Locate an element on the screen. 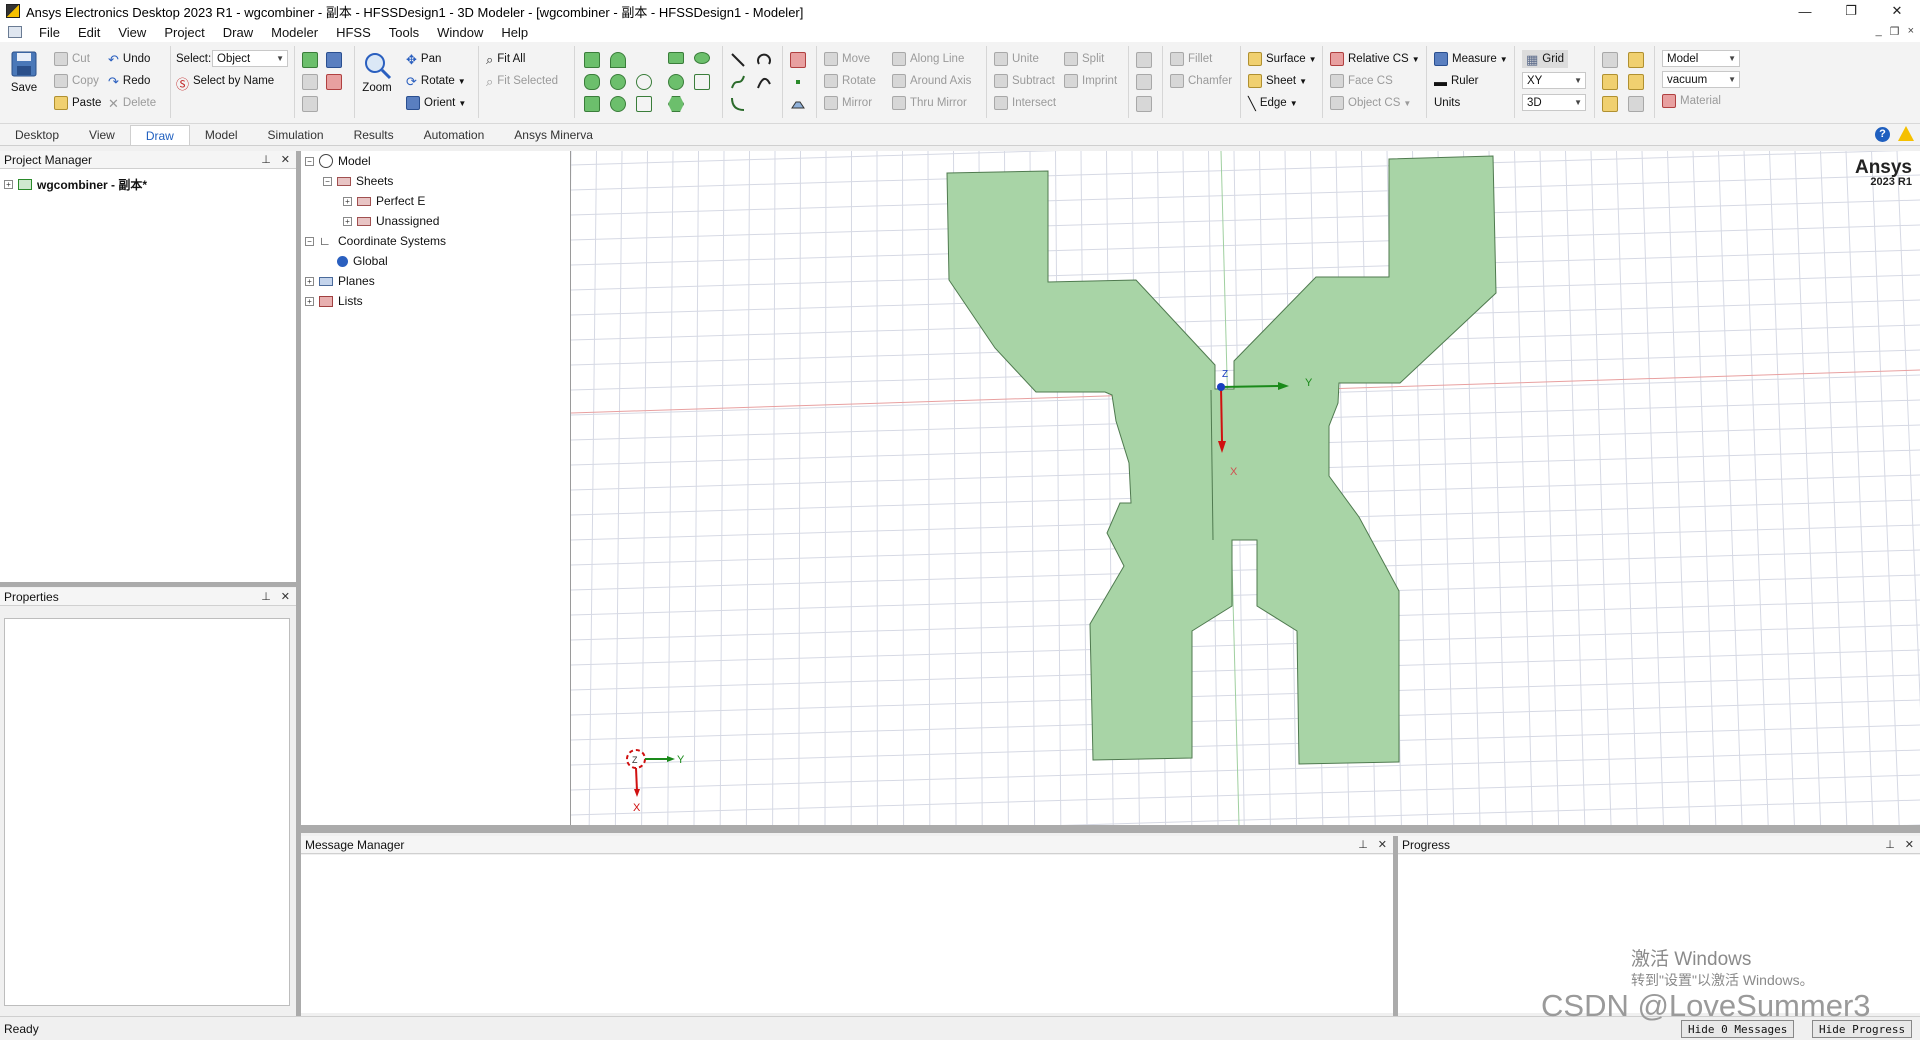  model-dropdown: Model ▼ is located at coordinates (1701, 58).